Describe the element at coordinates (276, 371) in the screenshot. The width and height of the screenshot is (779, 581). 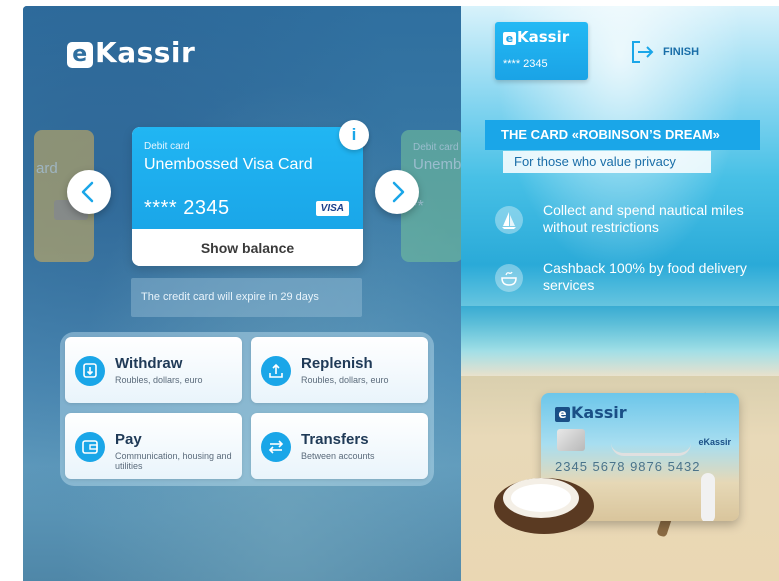
I see `replenish-icon` at that location.